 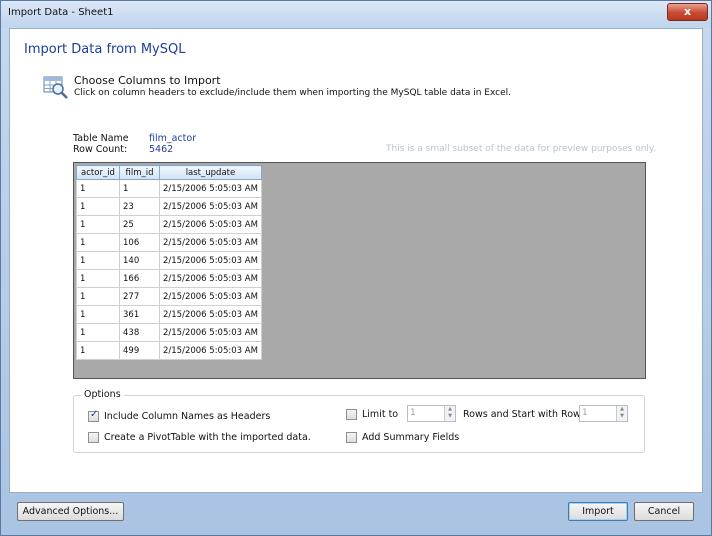 I want to click on column-header-last-update: last_update, so click(x=210, y=172).